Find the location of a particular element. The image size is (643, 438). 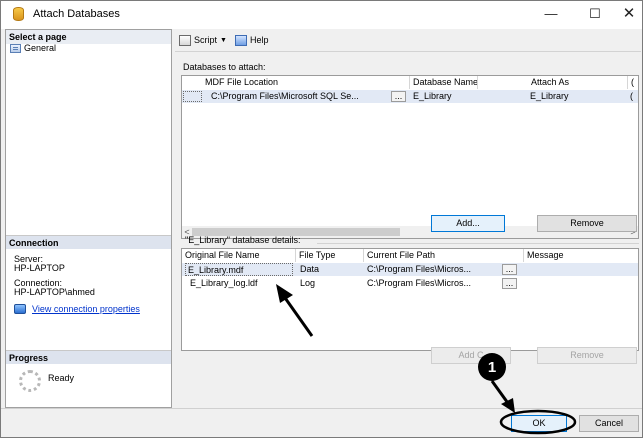

sidebar-item-label: General is located at coordinates (40, 48).